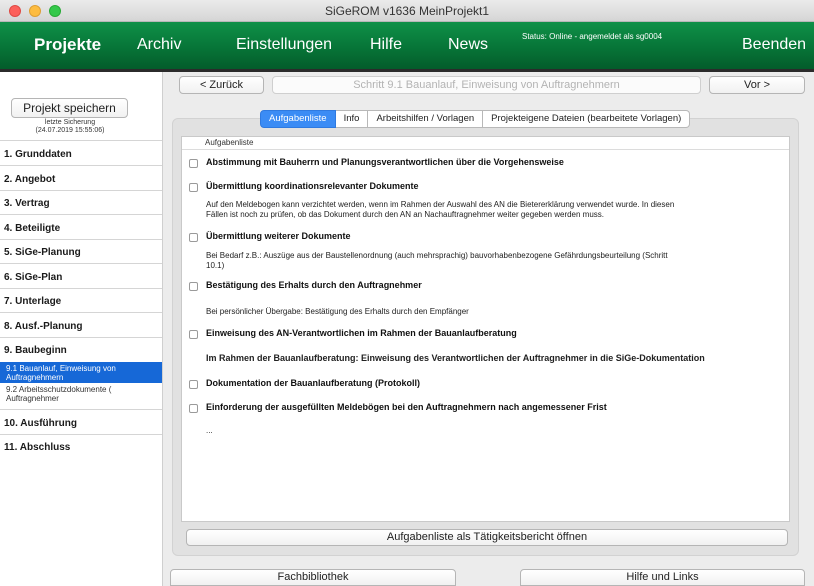 This screenshot has width=814, height=586. What do you see at coordinates (313, 577) in the screenshot?
I see `fachbibliothek-button: Fachbibliothek` at bounding box center [313, 577].